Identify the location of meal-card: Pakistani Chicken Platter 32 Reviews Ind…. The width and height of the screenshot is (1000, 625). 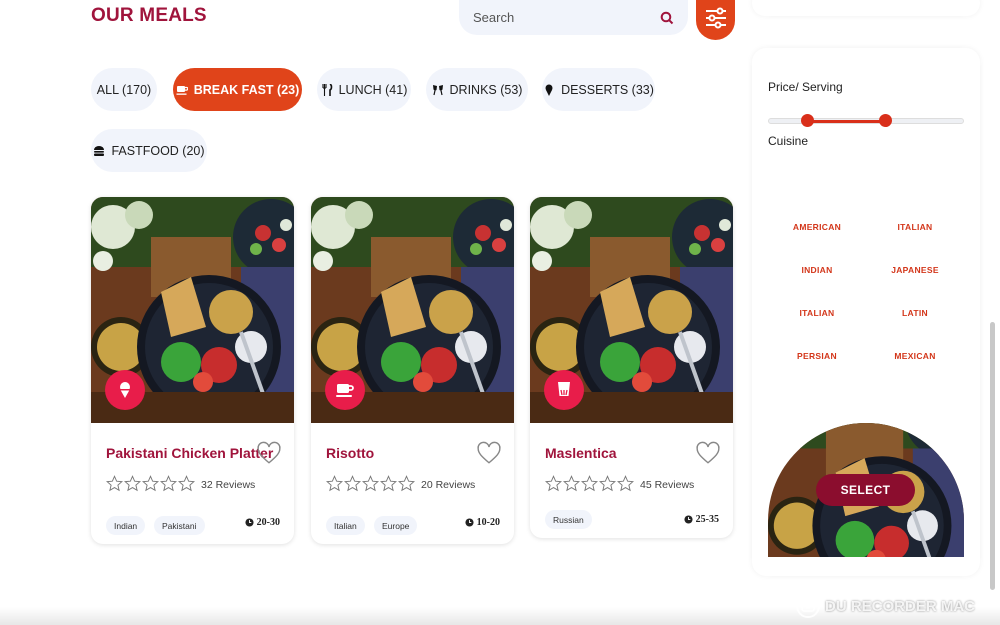
(192, 370).